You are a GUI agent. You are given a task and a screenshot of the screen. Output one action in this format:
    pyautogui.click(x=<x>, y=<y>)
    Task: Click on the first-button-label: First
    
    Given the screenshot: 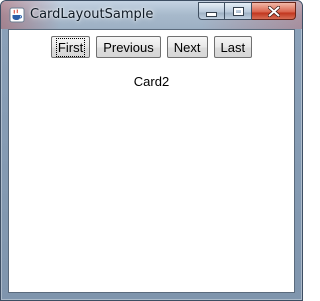 What is the action you would take?
    pyautogui.click(x=70, y=47)
    